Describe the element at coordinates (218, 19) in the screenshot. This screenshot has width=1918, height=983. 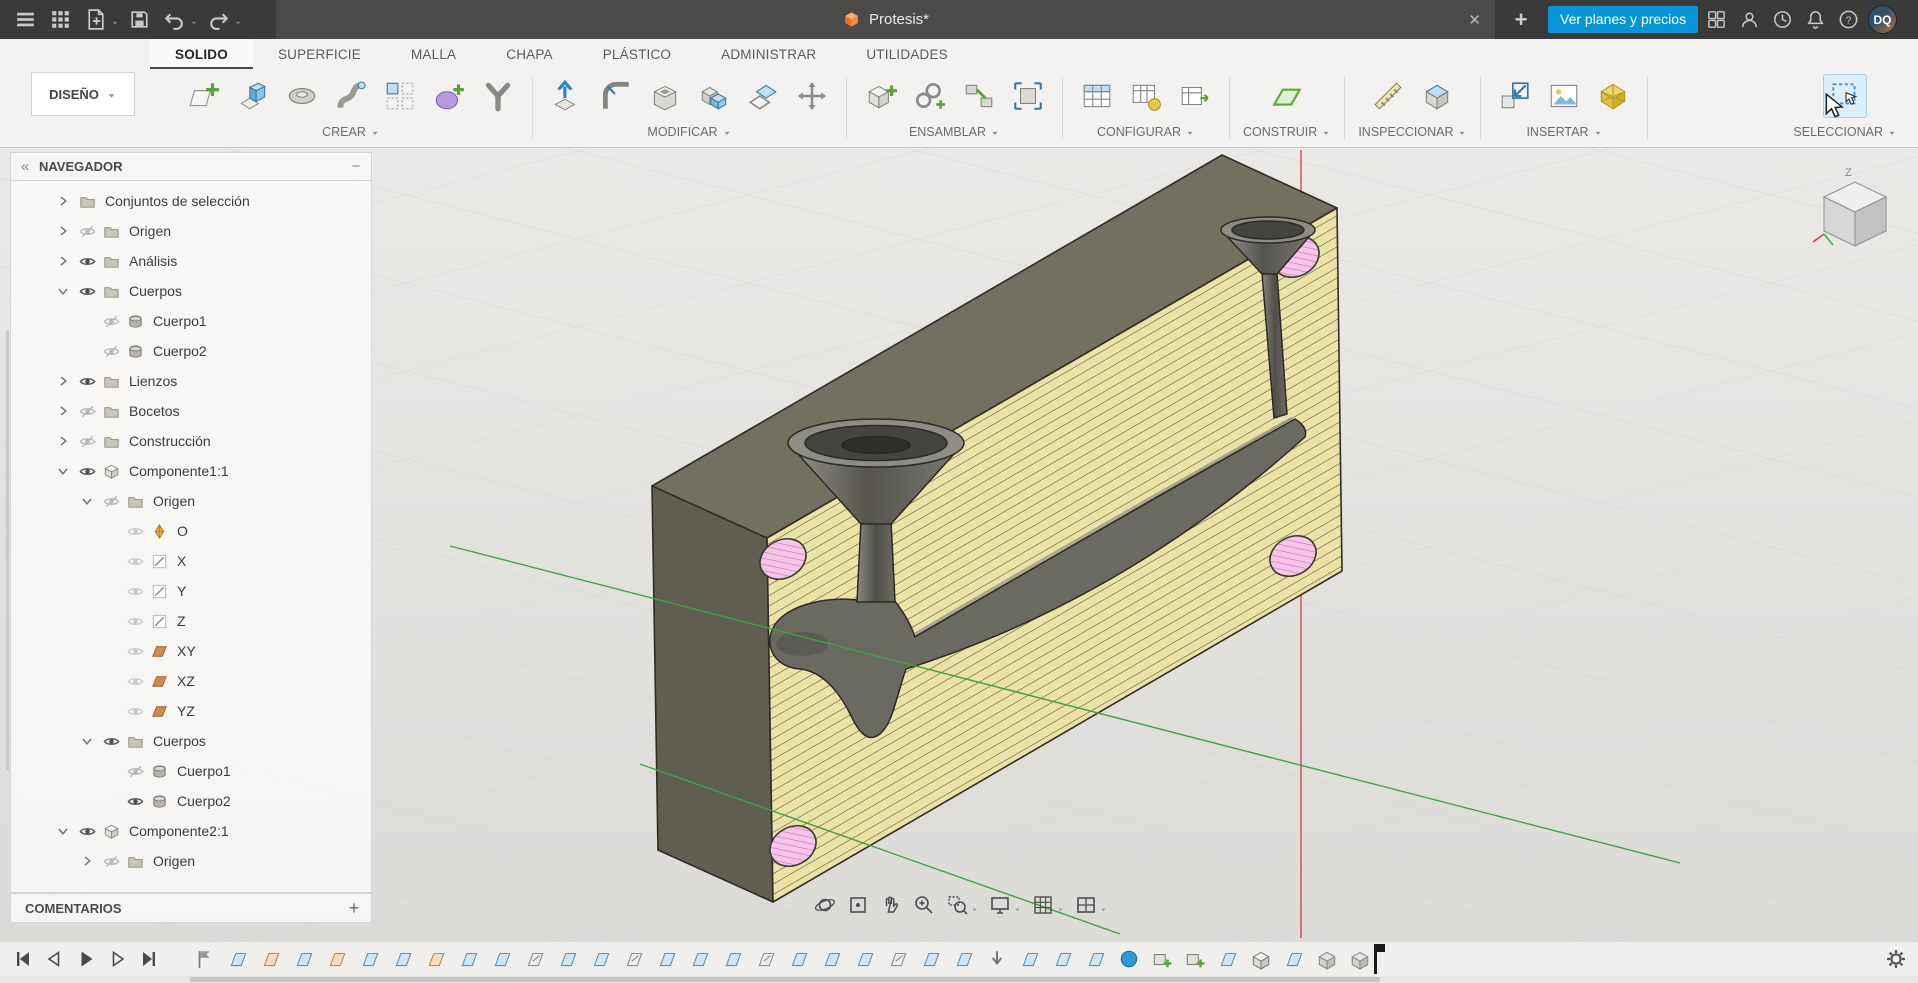
I see `redo-icon` at that location.